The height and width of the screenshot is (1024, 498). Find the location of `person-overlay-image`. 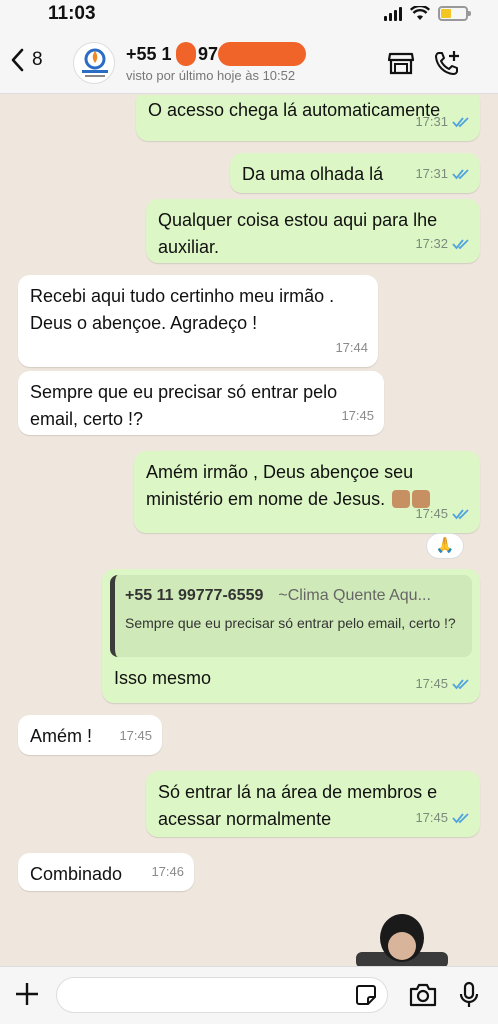

person-overlay-image is located at coordinates (402, 940).